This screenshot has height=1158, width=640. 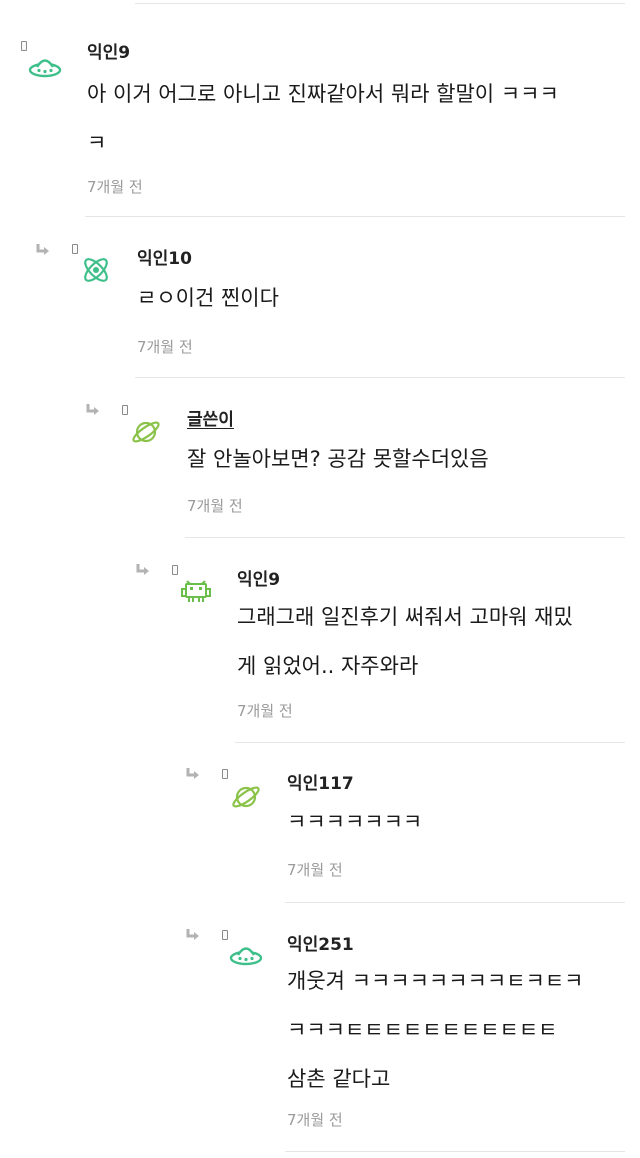 What do you see at coordinates (422, 1030) in the screenshot?
I see `comment-line: ㅋㅋㅋㅌㅌㅌㅌㅌㅌㅌㅌㅌㅌㅌ` at bounding box center [422, 1030].